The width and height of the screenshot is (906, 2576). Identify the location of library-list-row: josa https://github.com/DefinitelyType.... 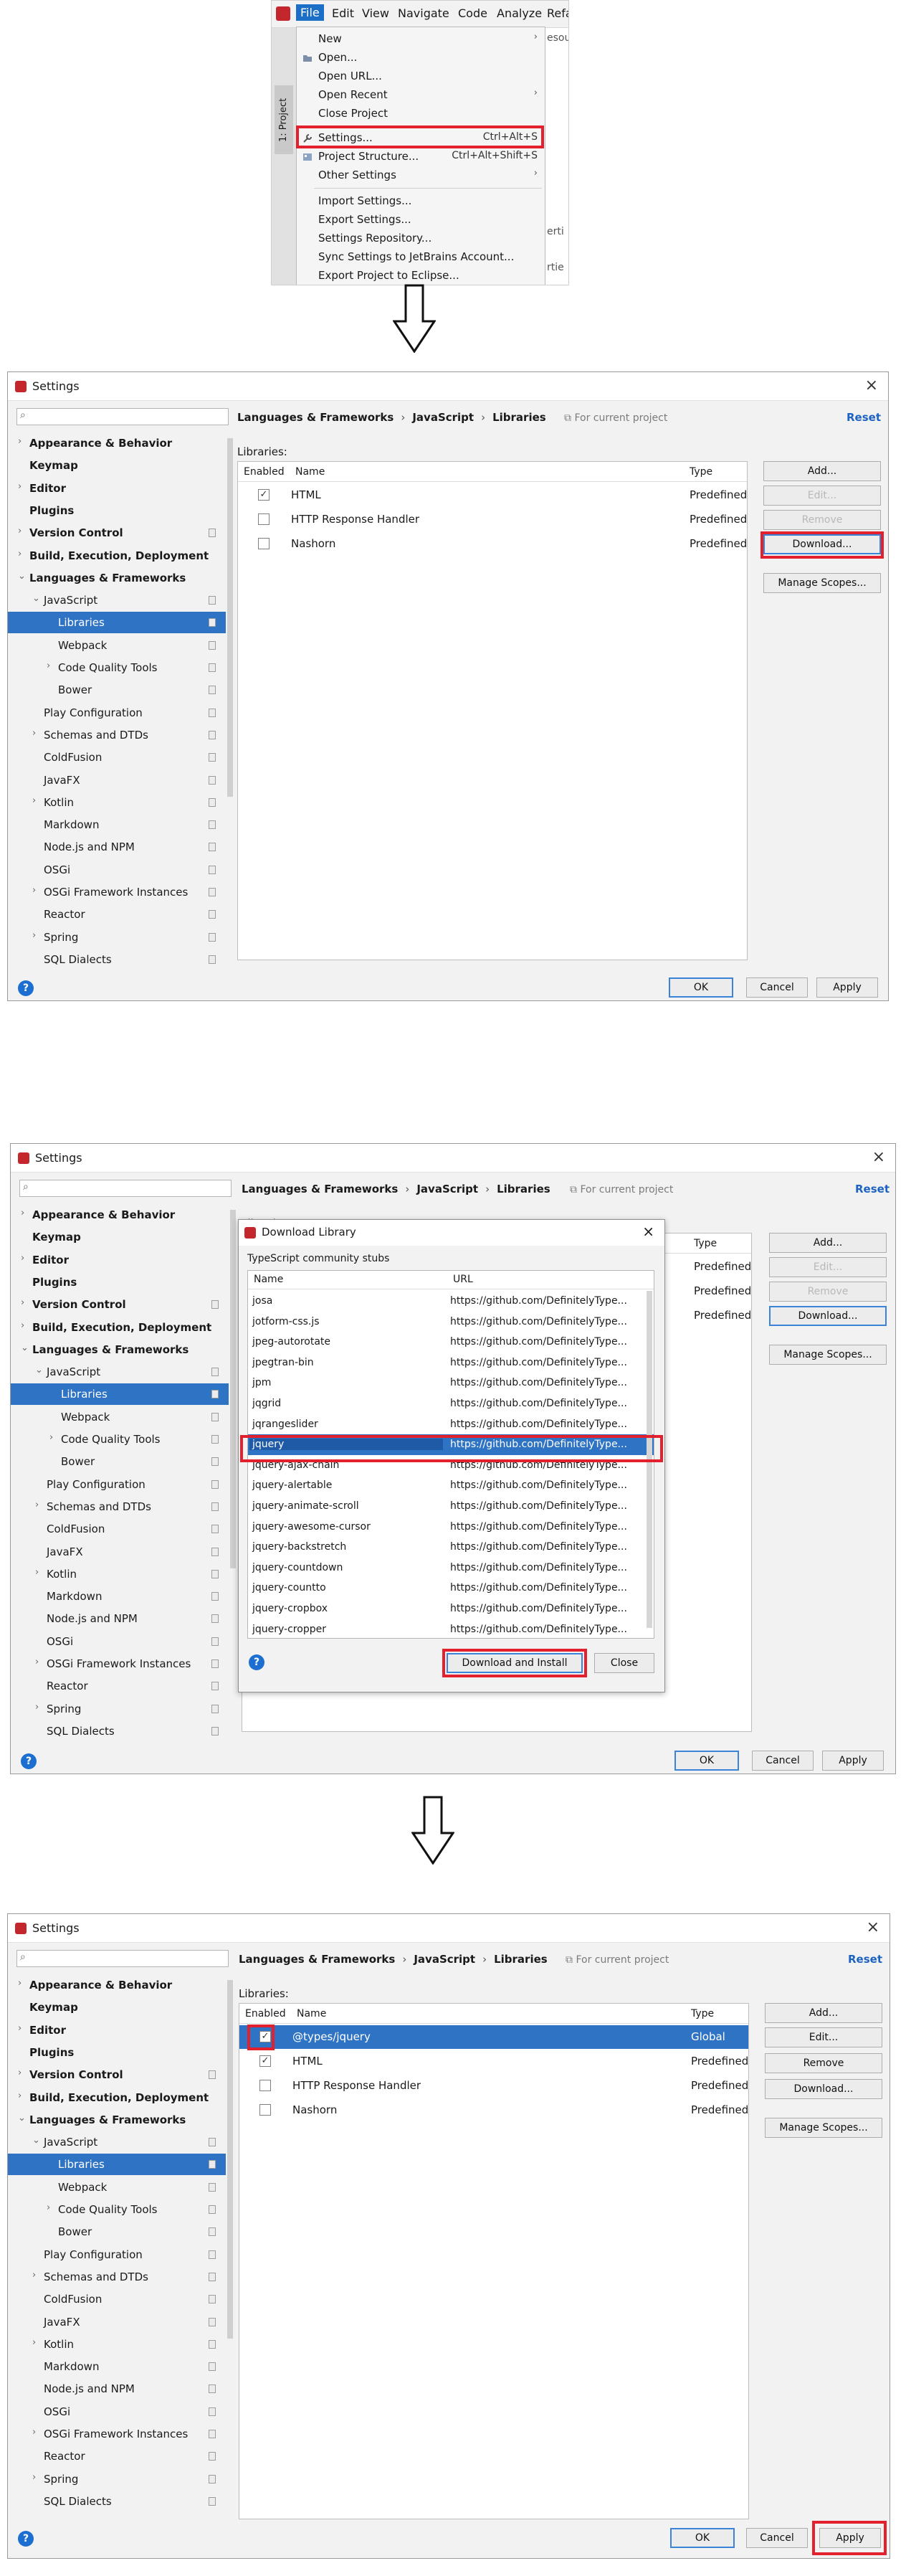
(451, 1301).